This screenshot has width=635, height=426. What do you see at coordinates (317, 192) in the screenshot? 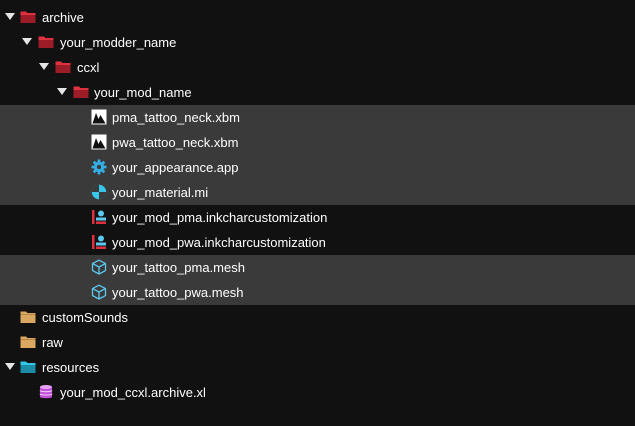
I see `tree-item-file: your_material.mi` at bounding box center [317, 192].